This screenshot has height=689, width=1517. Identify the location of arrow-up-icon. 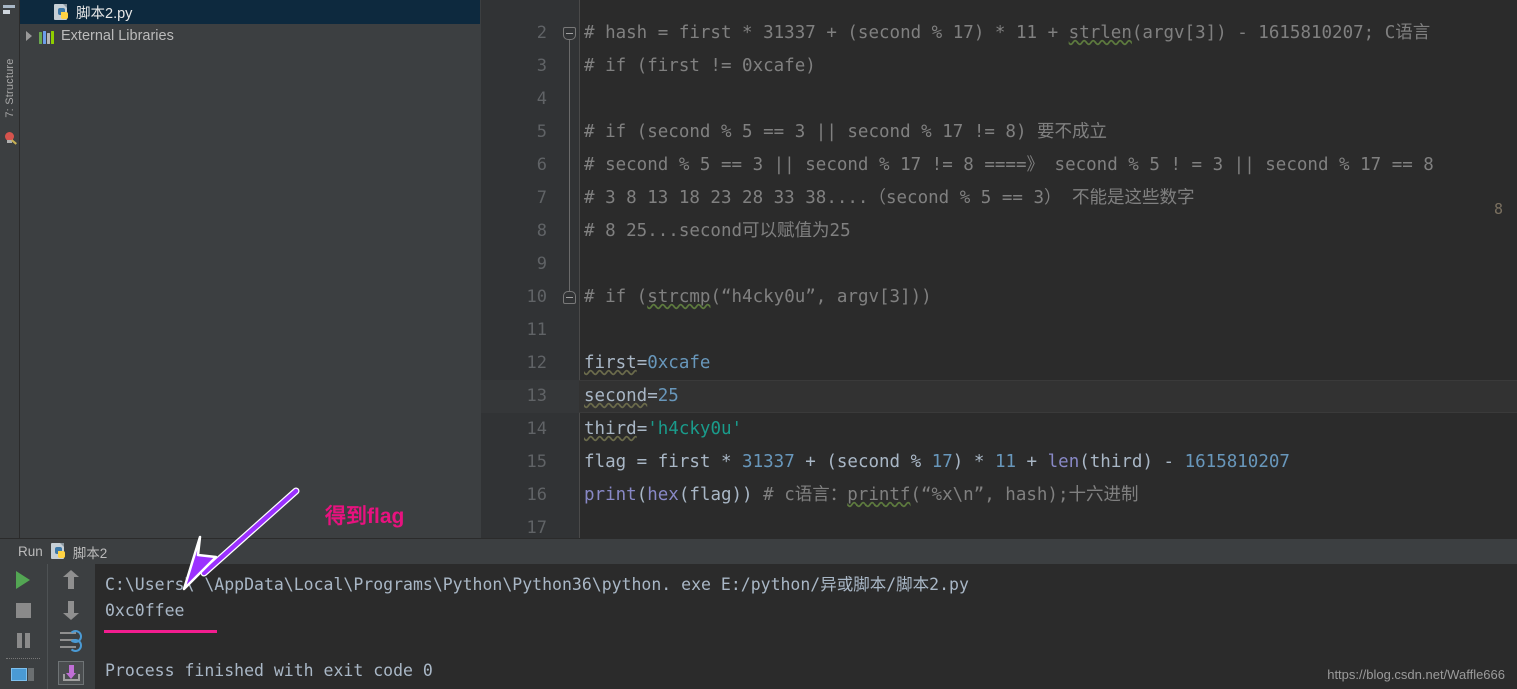
(71, 580).